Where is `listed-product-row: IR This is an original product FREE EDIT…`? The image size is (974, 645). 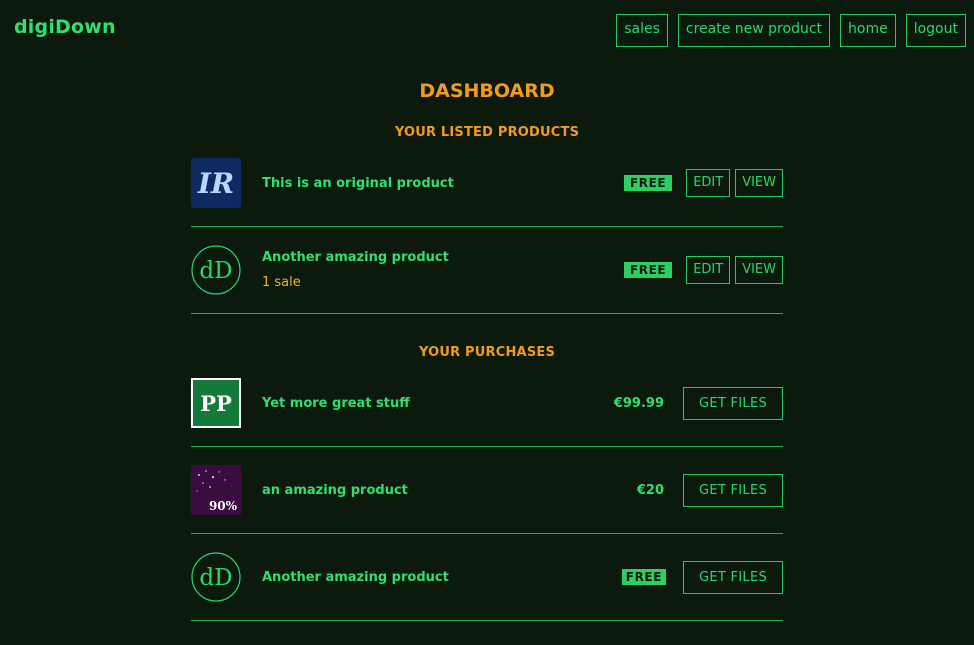
listed-product-row: IR This is an original product FREE EDIT… is located at coordinates (487, 183).